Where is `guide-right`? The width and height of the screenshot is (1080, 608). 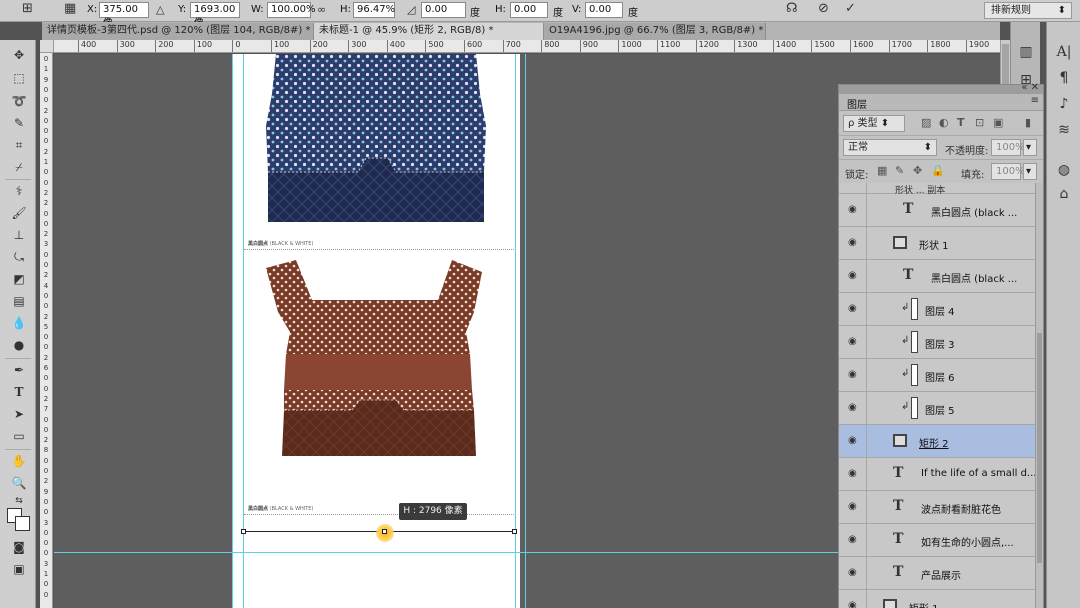 guide-right is located at coordinates (525, 331).